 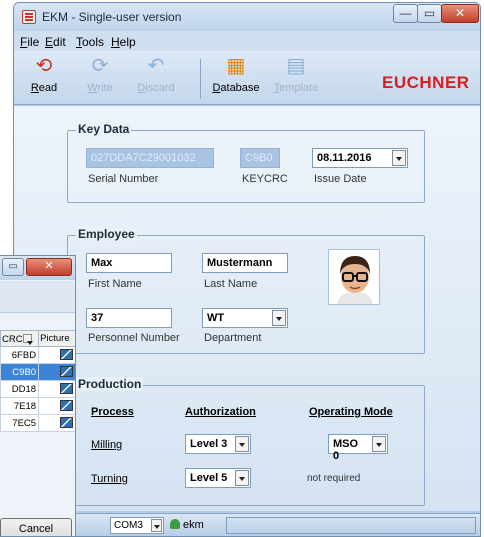 I want to click on dialog-maximize-button: ▭, so click(x=13, y=267).